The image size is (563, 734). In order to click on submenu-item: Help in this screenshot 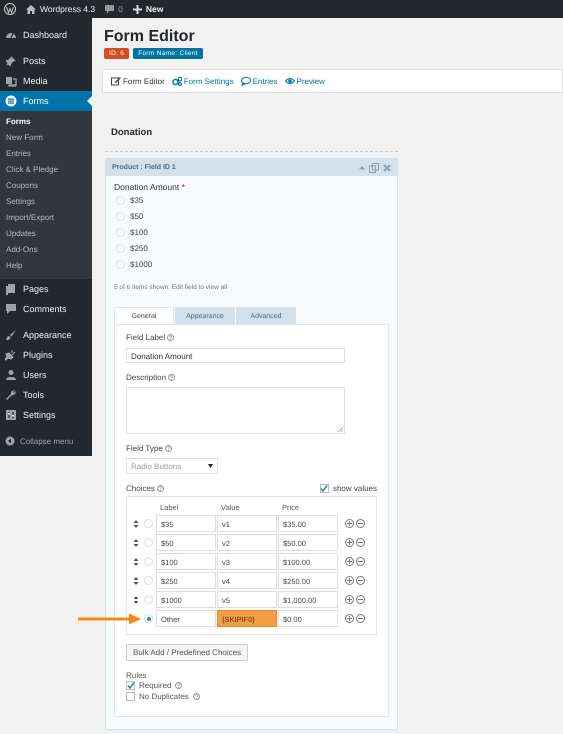, I will do `click(46, 266)`.